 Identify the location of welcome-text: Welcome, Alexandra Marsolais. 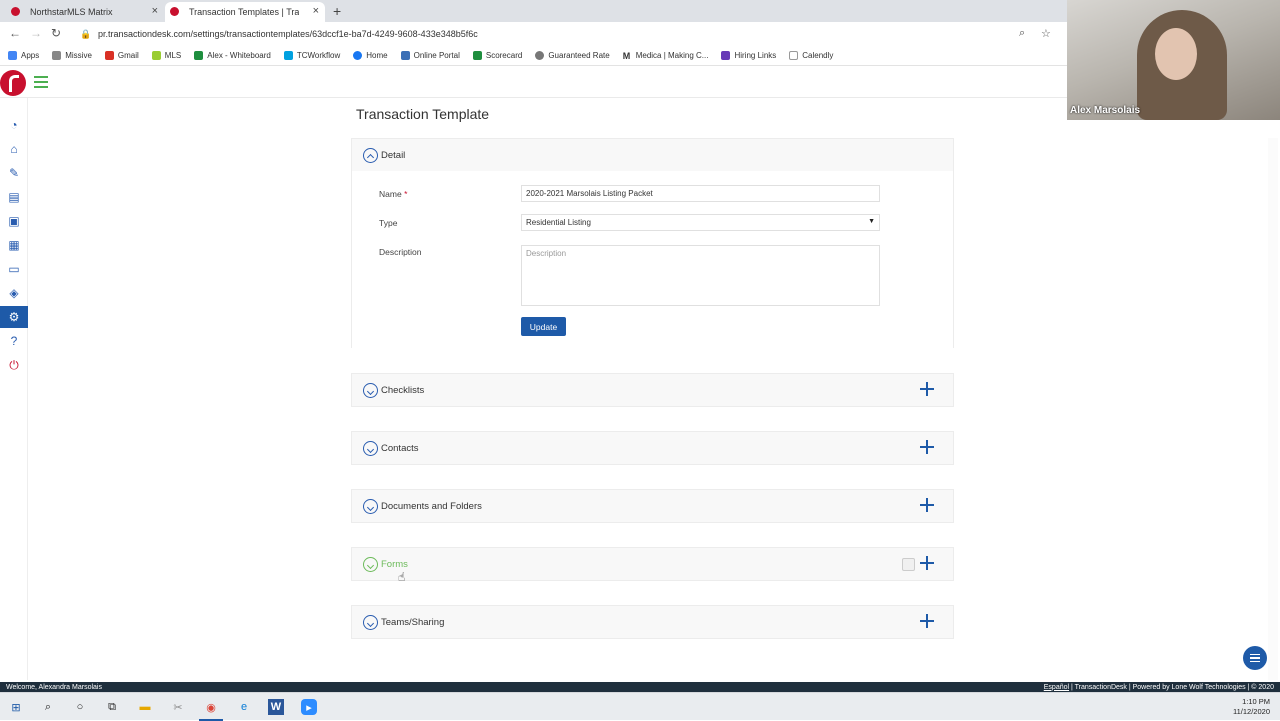
(54, 687).